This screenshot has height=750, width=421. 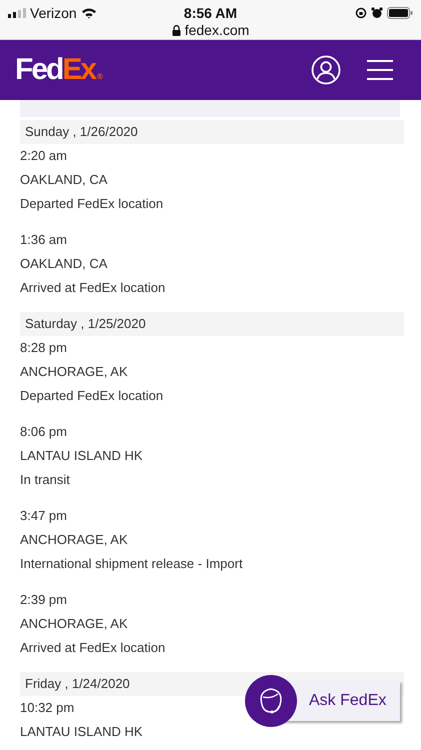 What do you see at coordinates (43, 516) in the screenshot?
I see `event-time: 3:47 pm` at bounding box center [43, 516].